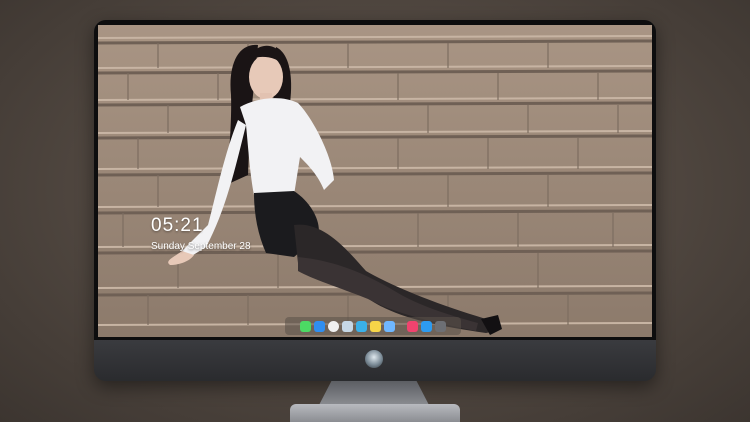  I want to click on dock-separator, so click(401, 326).